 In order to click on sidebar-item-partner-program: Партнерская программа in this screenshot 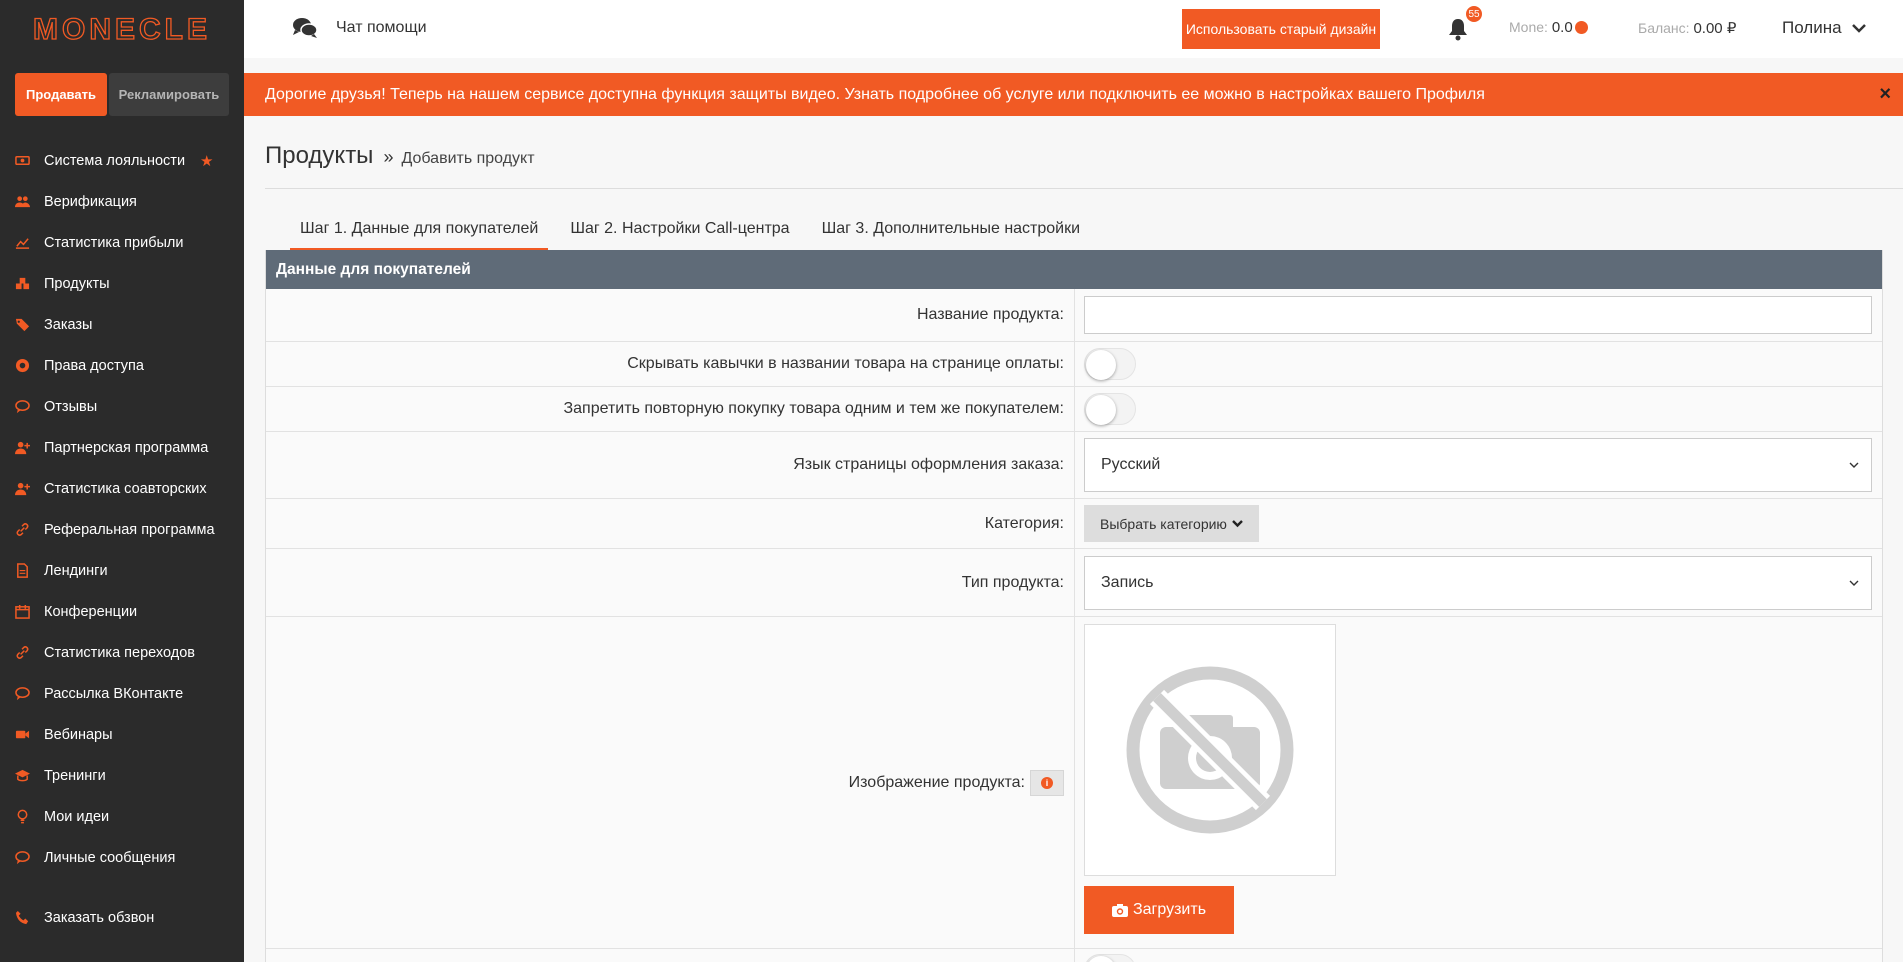, I will do `click(122, 447)`.